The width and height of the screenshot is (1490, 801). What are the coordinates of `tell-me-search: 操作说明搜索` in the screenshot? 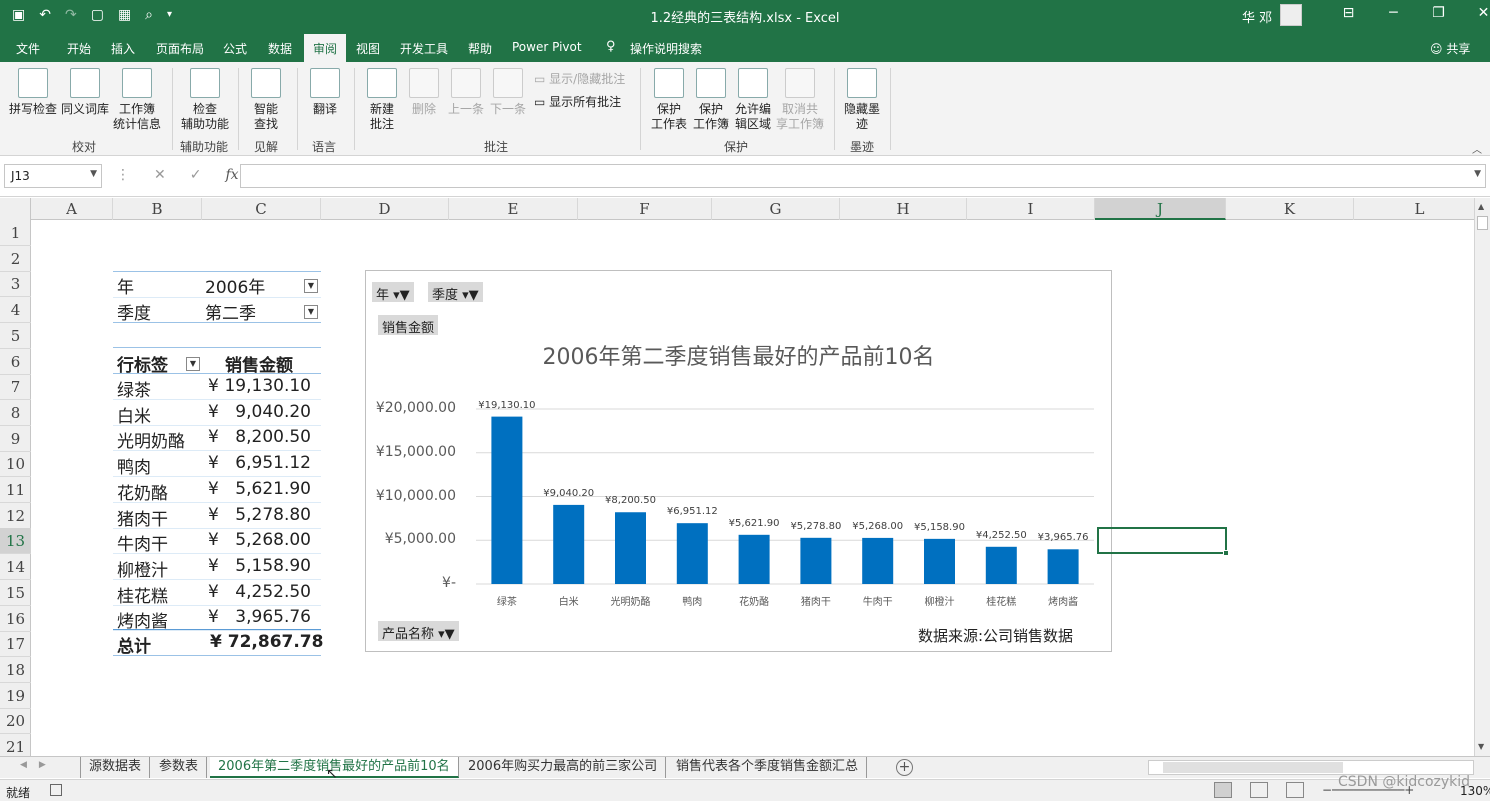 It's located at (666, 48).